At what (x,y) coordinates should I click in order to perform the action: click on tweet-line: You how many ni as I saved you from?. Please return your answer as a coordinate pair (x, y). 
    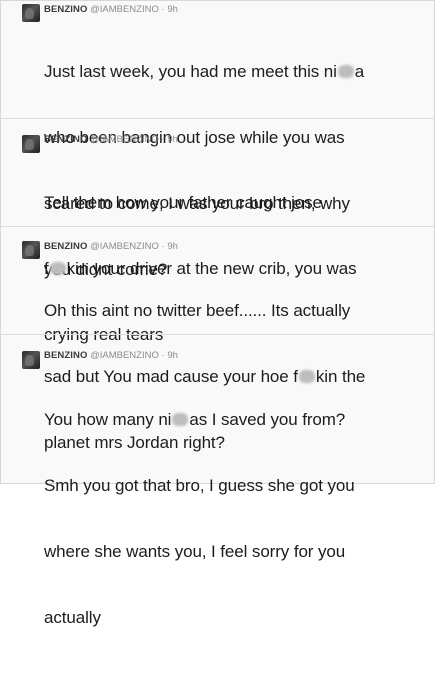
    Looking at the image, I should click on (195, 419).